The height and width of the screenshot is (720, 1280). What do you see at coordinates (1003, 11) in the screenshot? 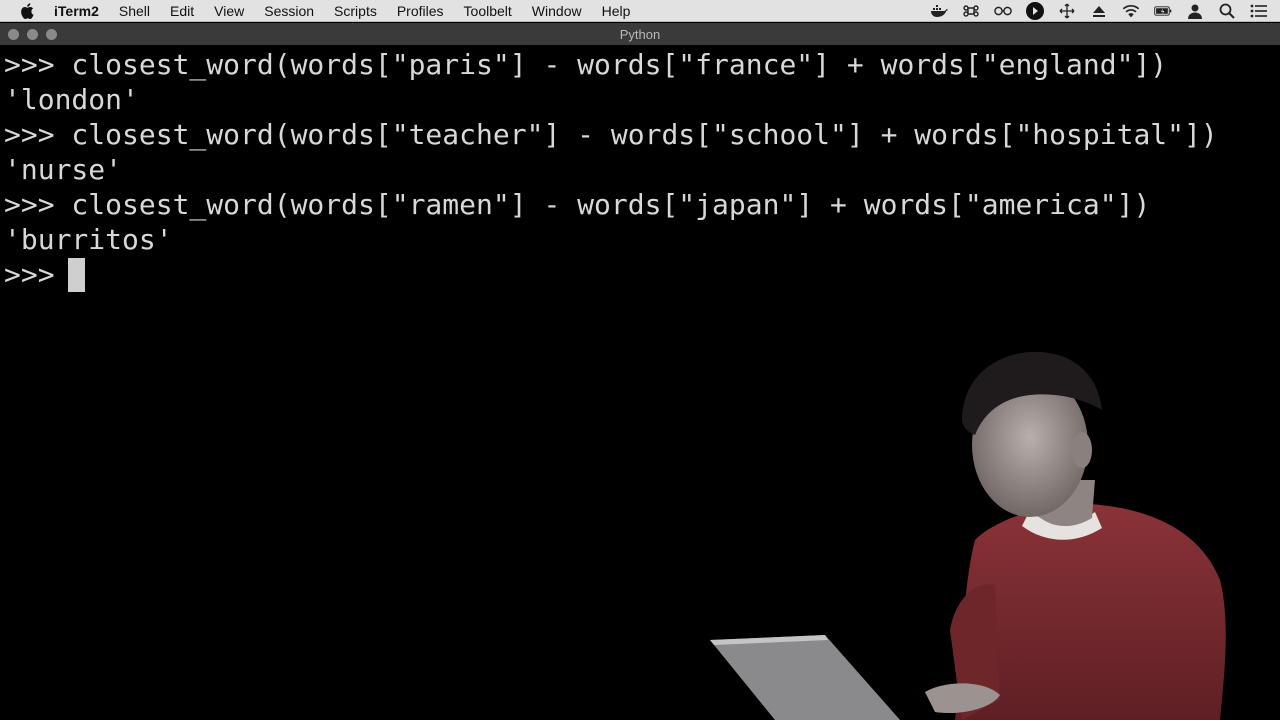
I see `glasses-icon` at bounding box center [1003, 11].